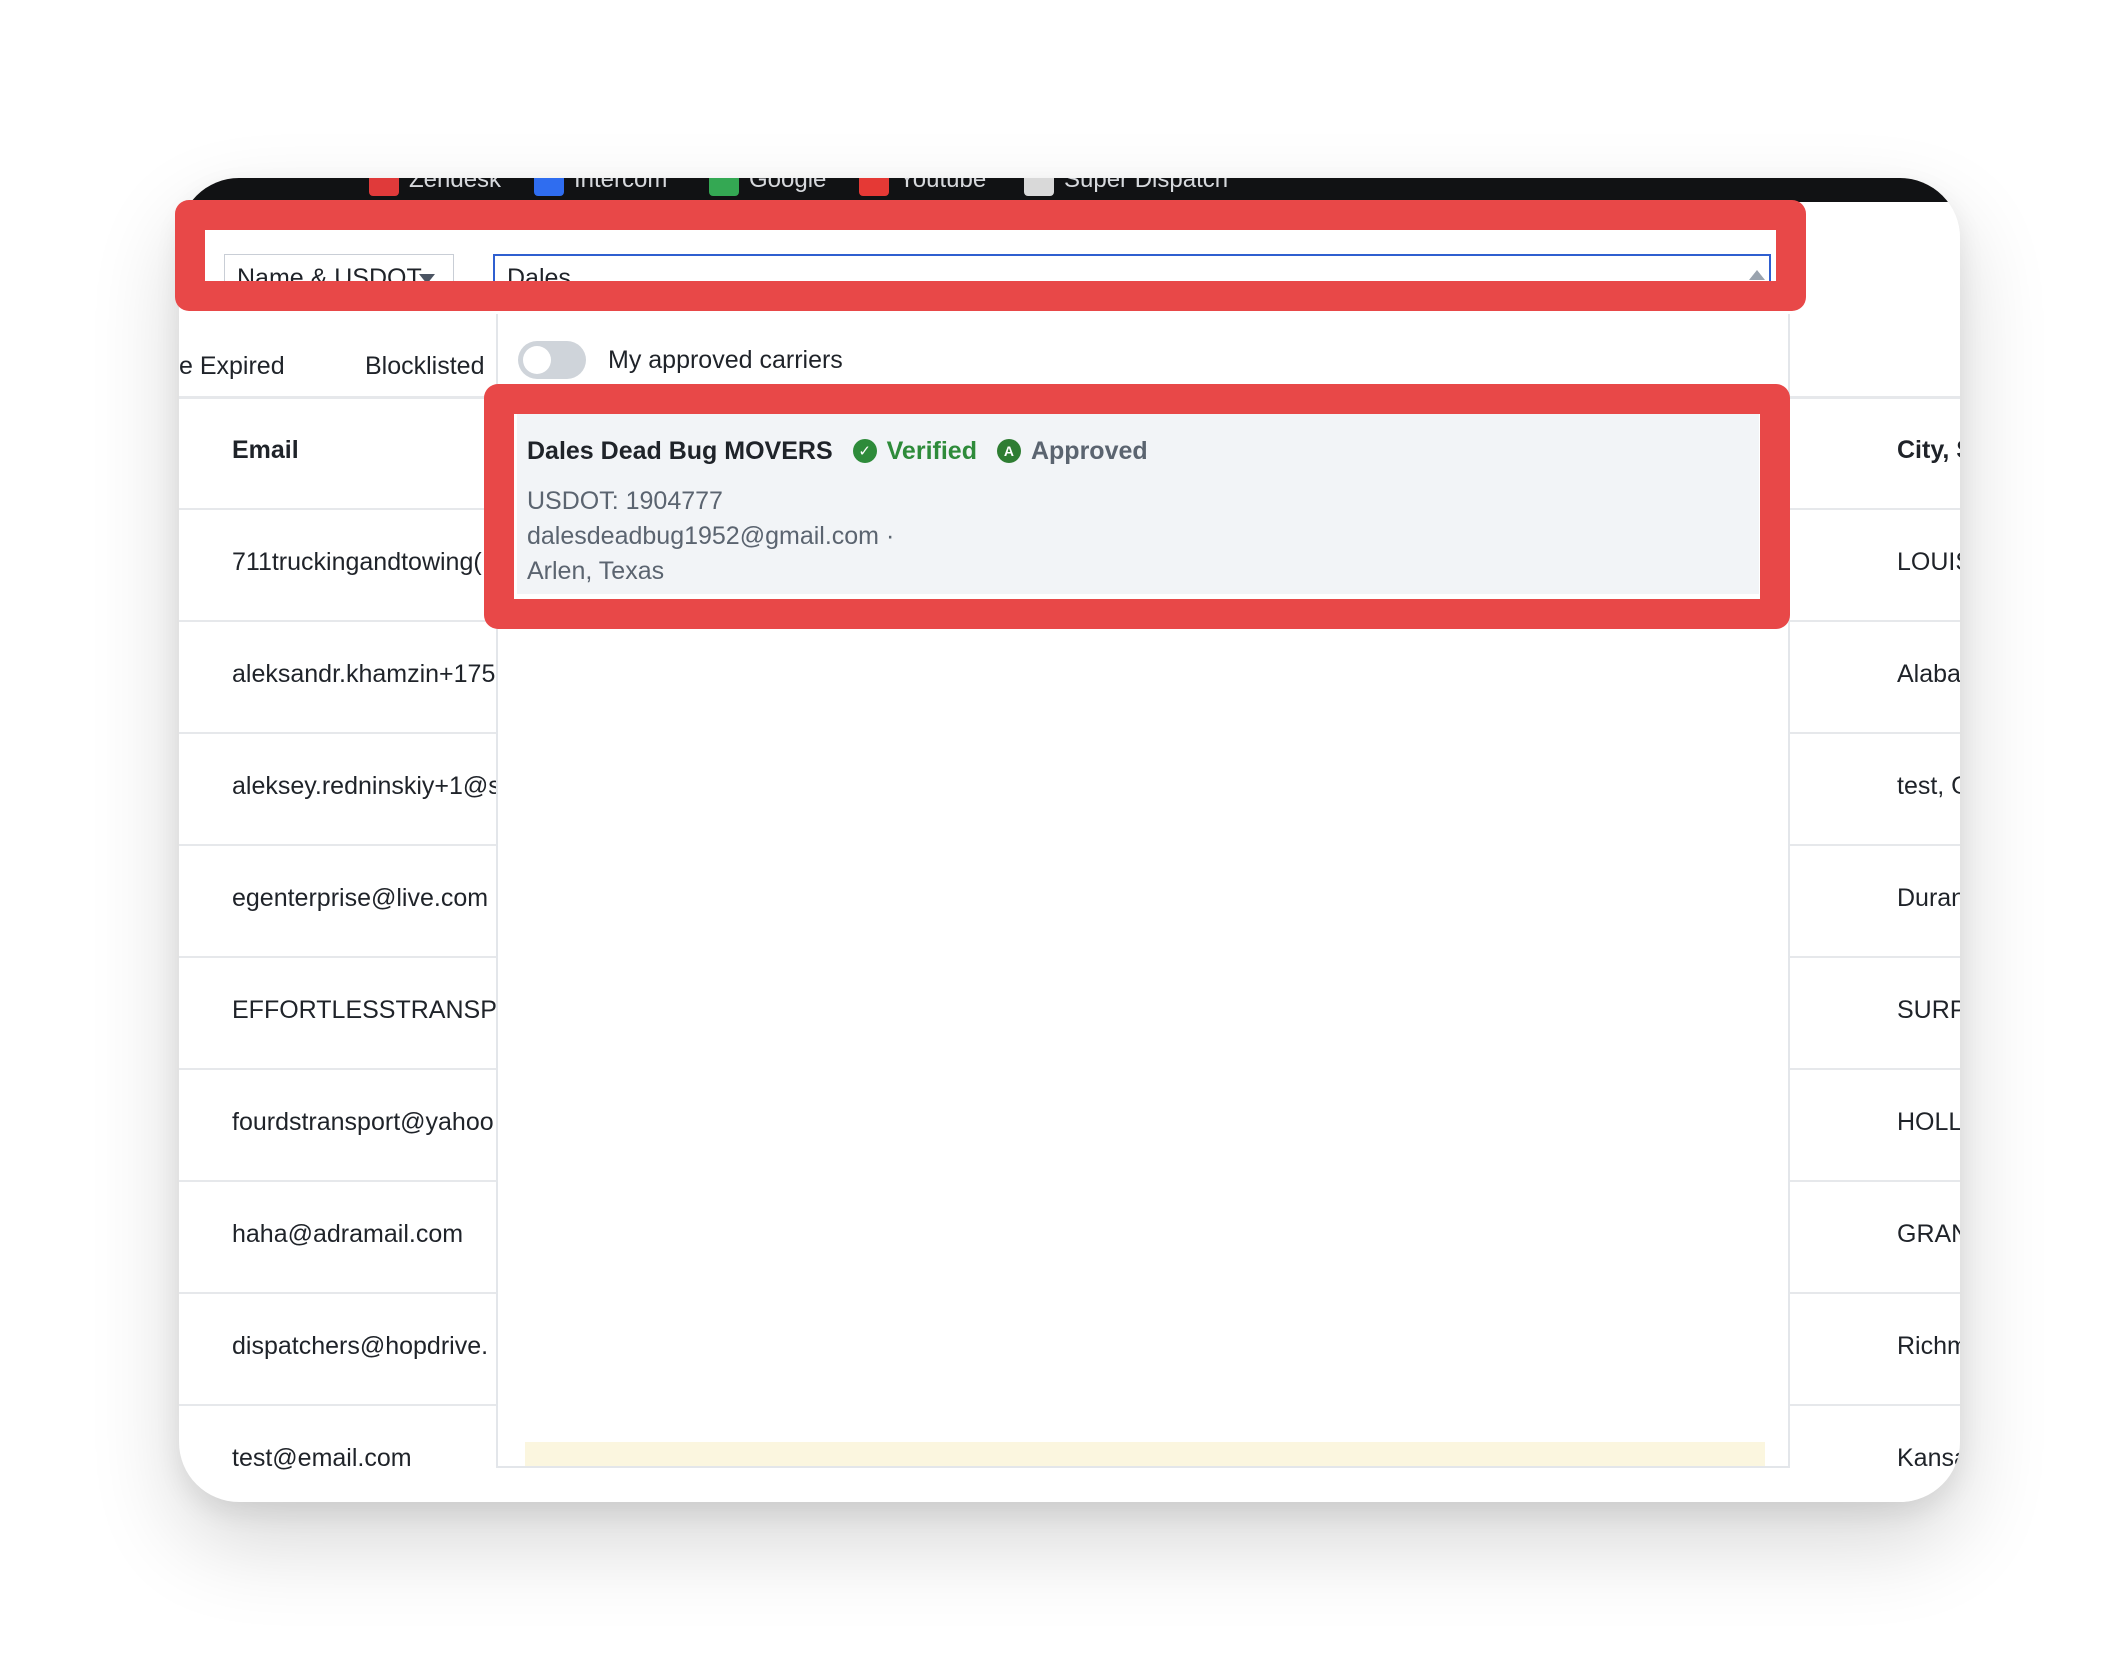 This screenshot has height=1672, width=2124. What do you see at coordinates (621, 185) in the screenshot?
I see `bookmark-label: Intercom` at bounding box center [621, 185].